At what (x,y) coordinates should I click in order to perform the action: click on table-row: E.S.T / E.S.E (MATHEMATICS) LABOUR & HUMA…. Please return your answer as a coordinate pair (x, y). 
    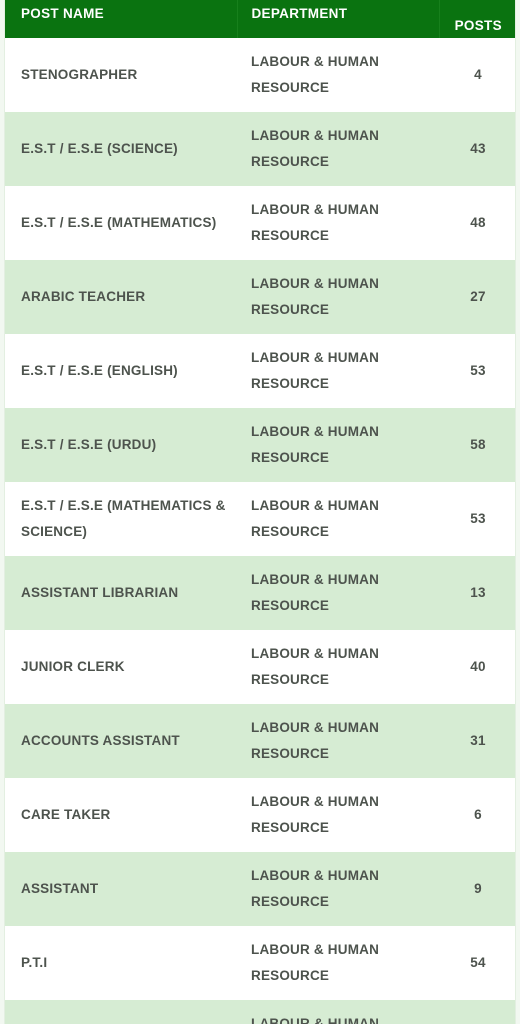
    Looking at the image, I should click on (260, 223).